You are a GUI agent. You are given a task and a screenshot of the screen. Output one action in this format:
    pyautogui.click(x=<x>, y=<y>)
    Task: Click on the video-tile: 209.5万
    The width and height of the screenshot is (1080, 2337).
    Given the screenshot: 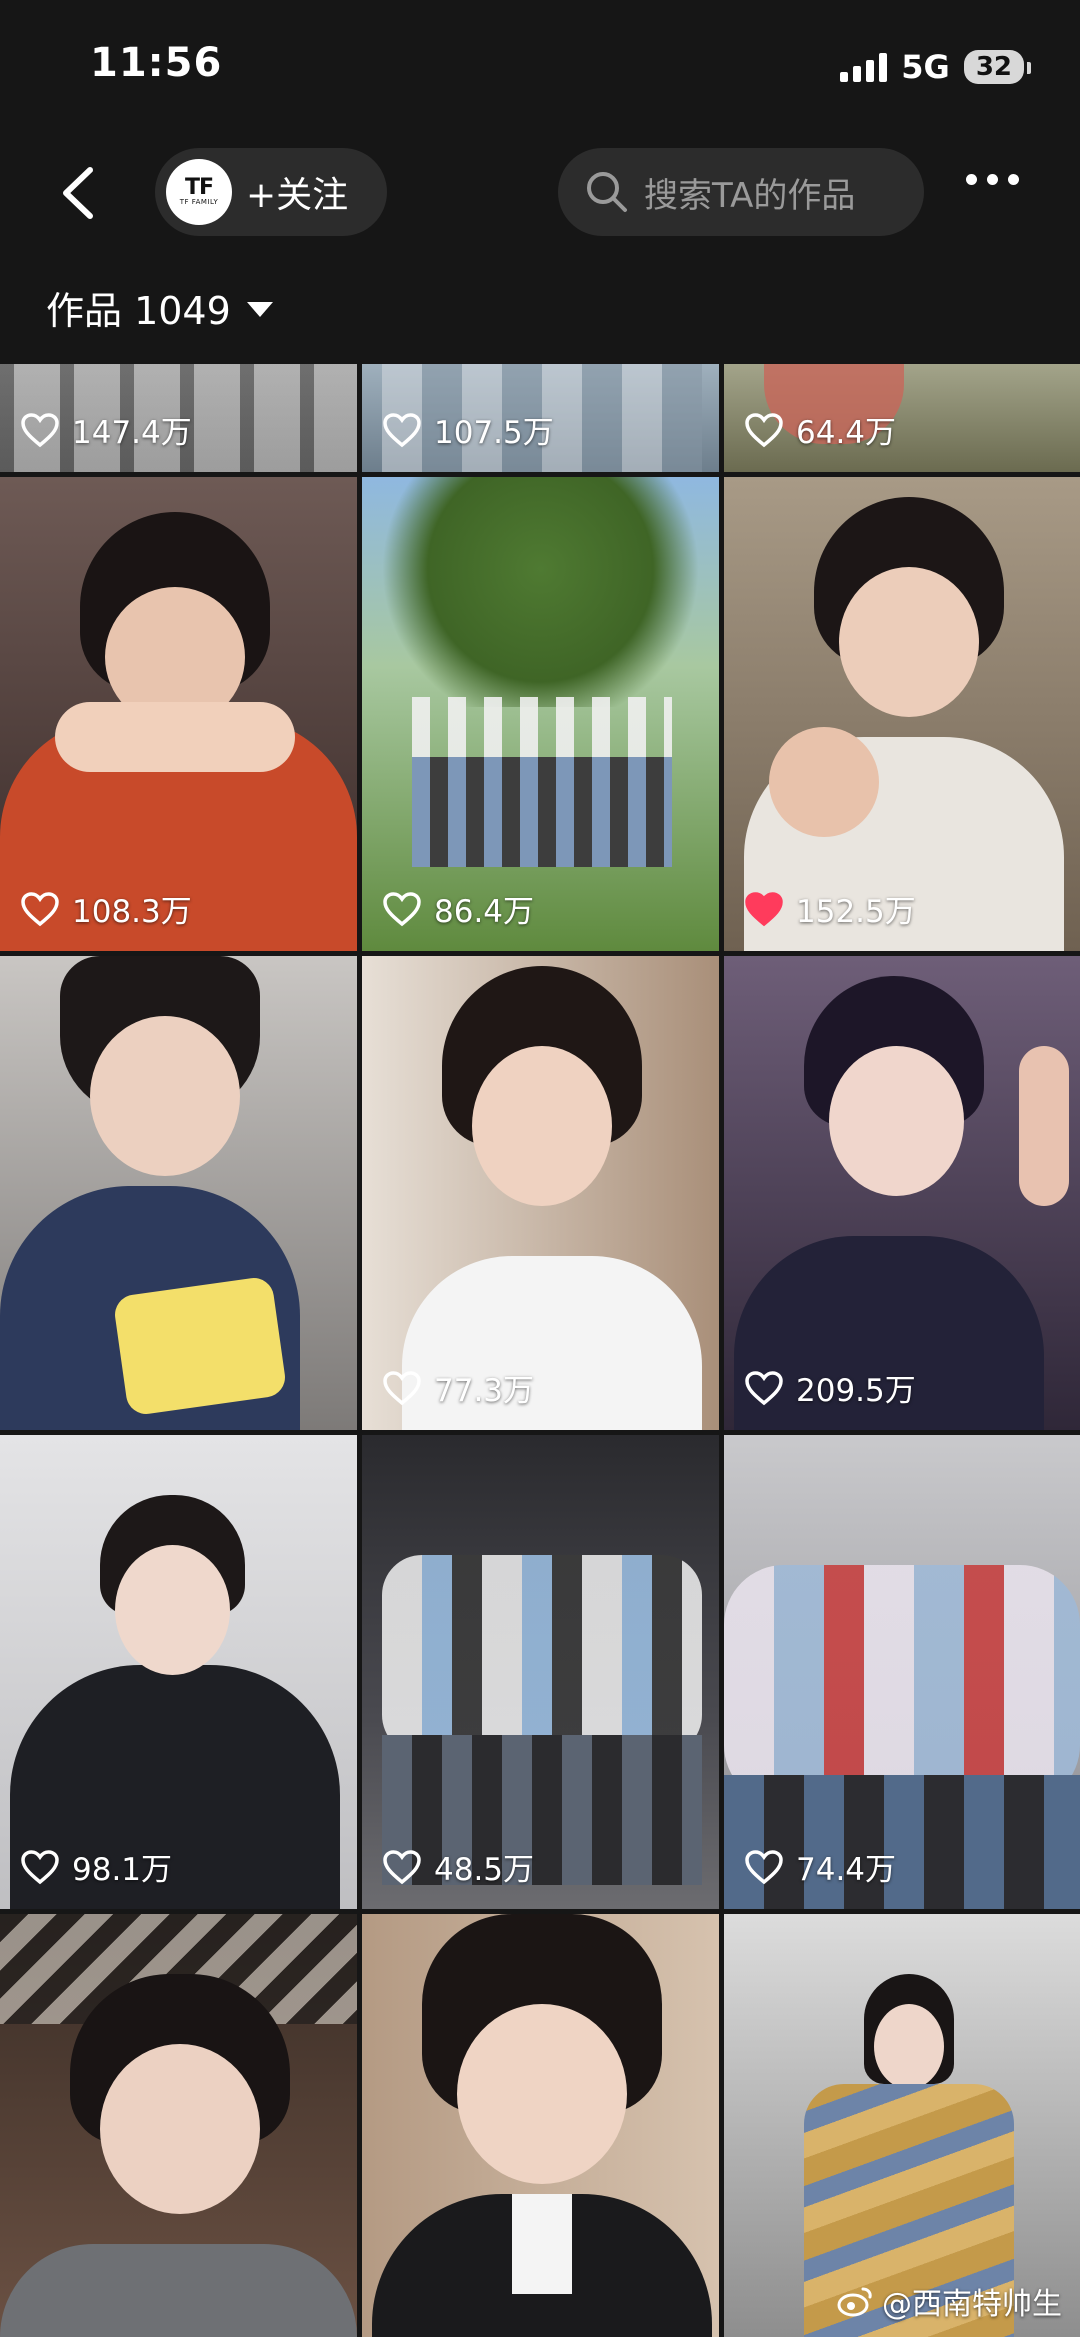 What is the action you would take?
    pyautogui.click(x=902, y=1193)
    